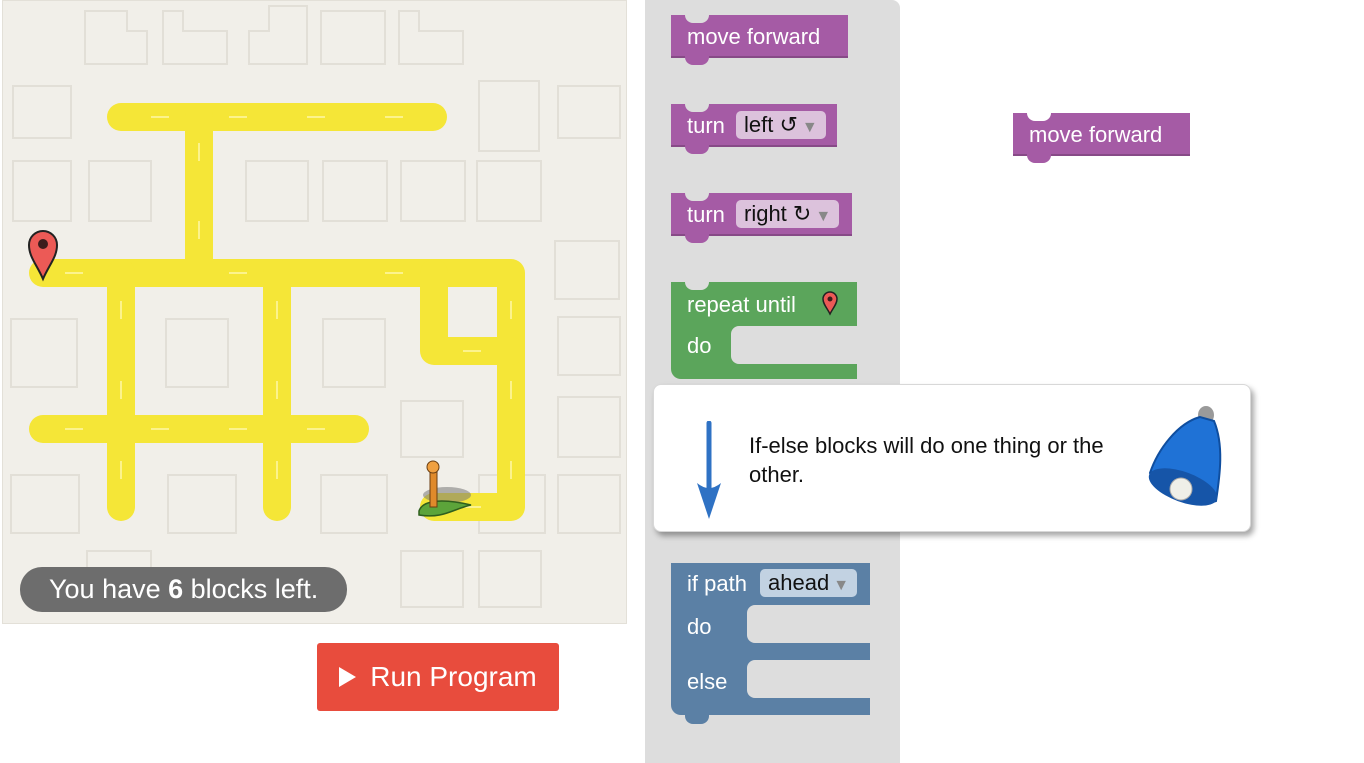 The width and height of the screenshot is (1364, 763). Describe the element at coordinates (176, 589) in the screenshot. I see `blocks-left-count: 6` at that location.